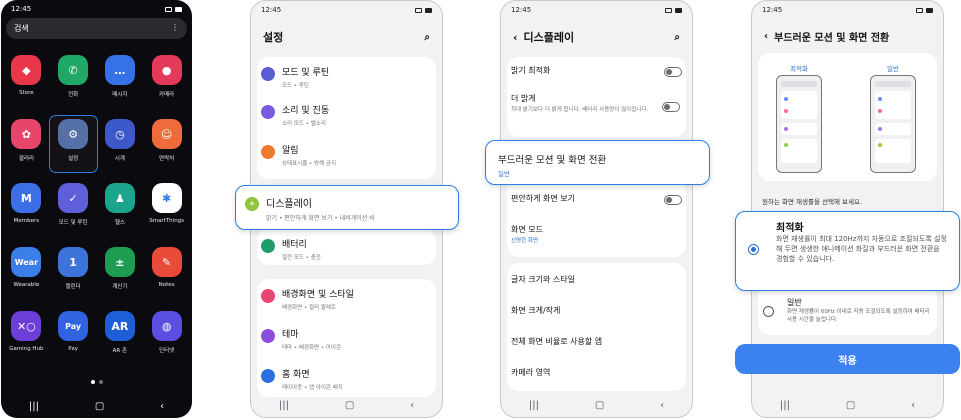 The width and height of the screenshot is (961, 420). I want to click on settings-item-sound: 소리 및 진동소리 모드 • 벨소리, so click(346, 115).